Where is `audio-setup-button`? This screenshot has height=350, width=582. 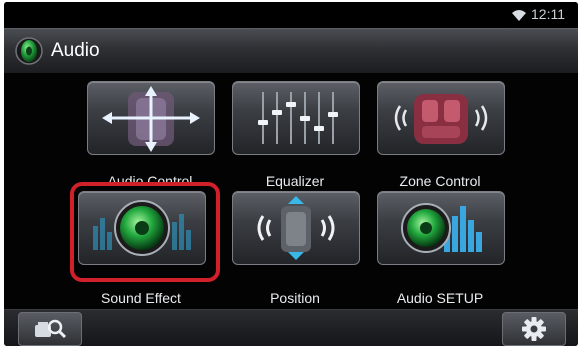 audio-setup-button is located at coordinates (441, 228).